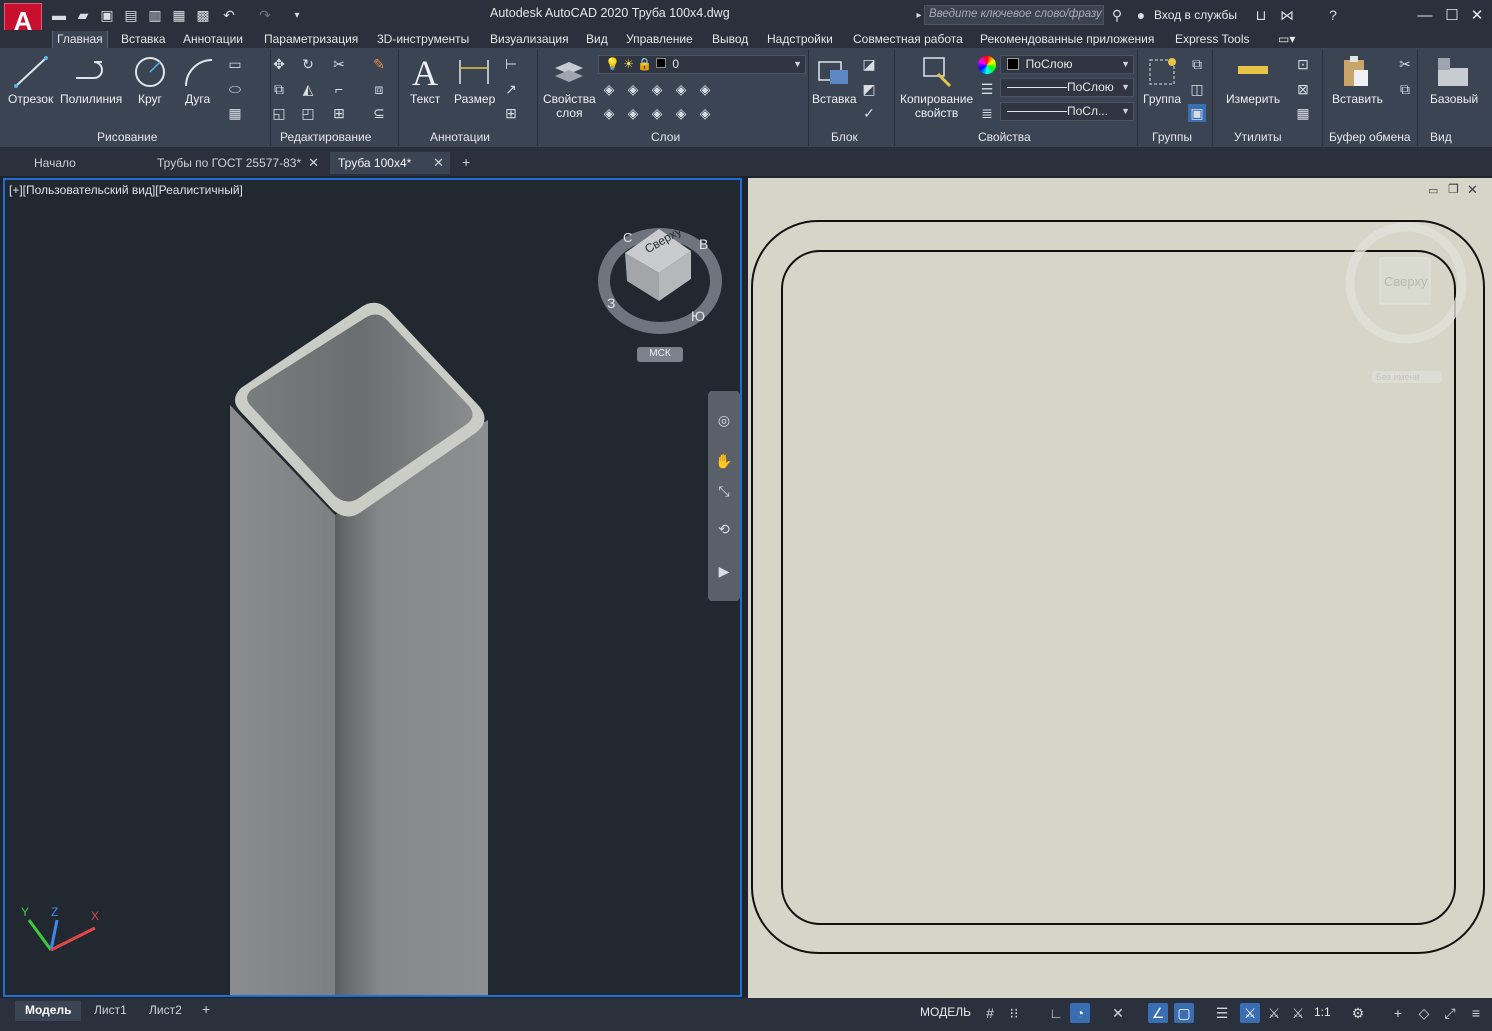  I want to click on calculator-icon: ▦, so click(1303, 113).